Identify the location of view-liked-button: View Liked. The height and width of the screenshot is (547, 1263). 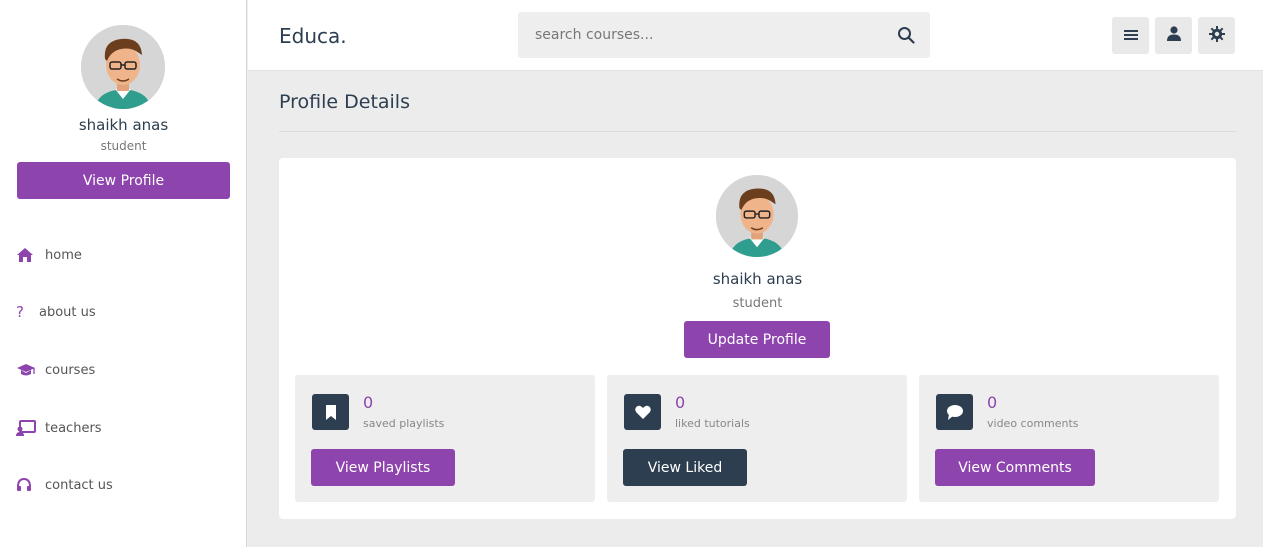
(685, 467).